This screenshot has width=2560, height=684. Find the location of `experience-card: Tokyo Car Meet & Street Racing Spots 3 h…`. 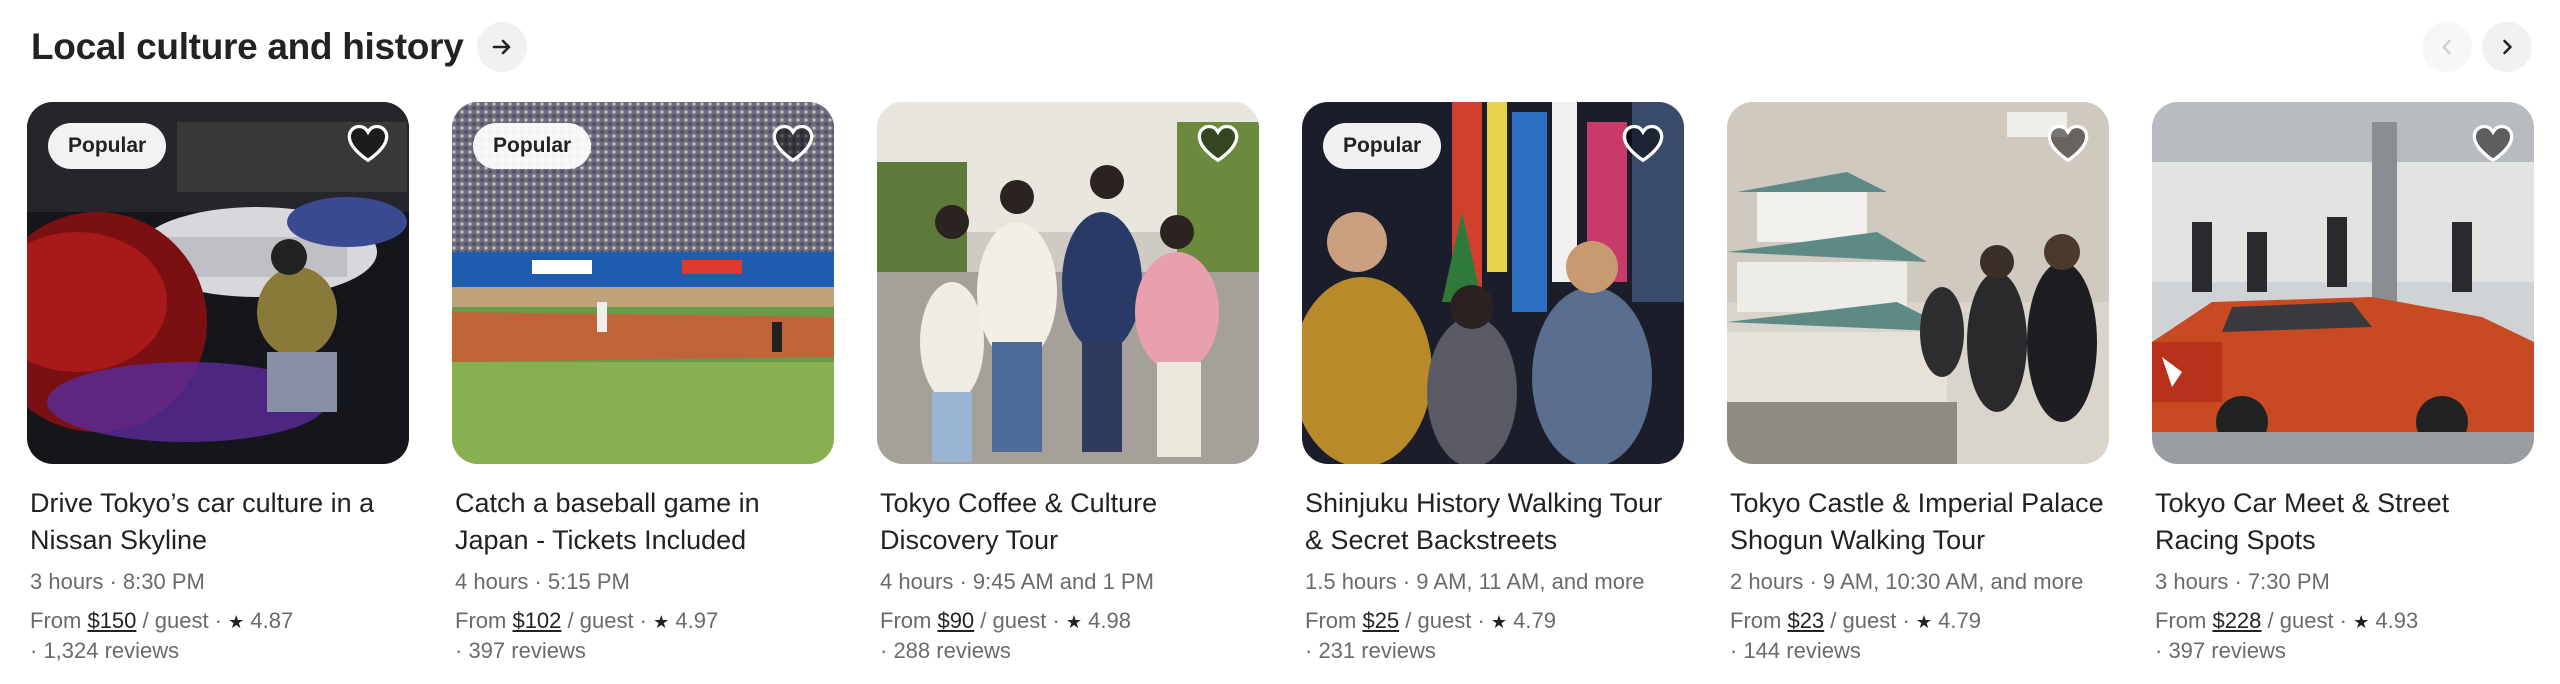

experience-card: Tokyo Car Meet & Street Racing Spots 3 h… is located at coordinates (2343, 384).